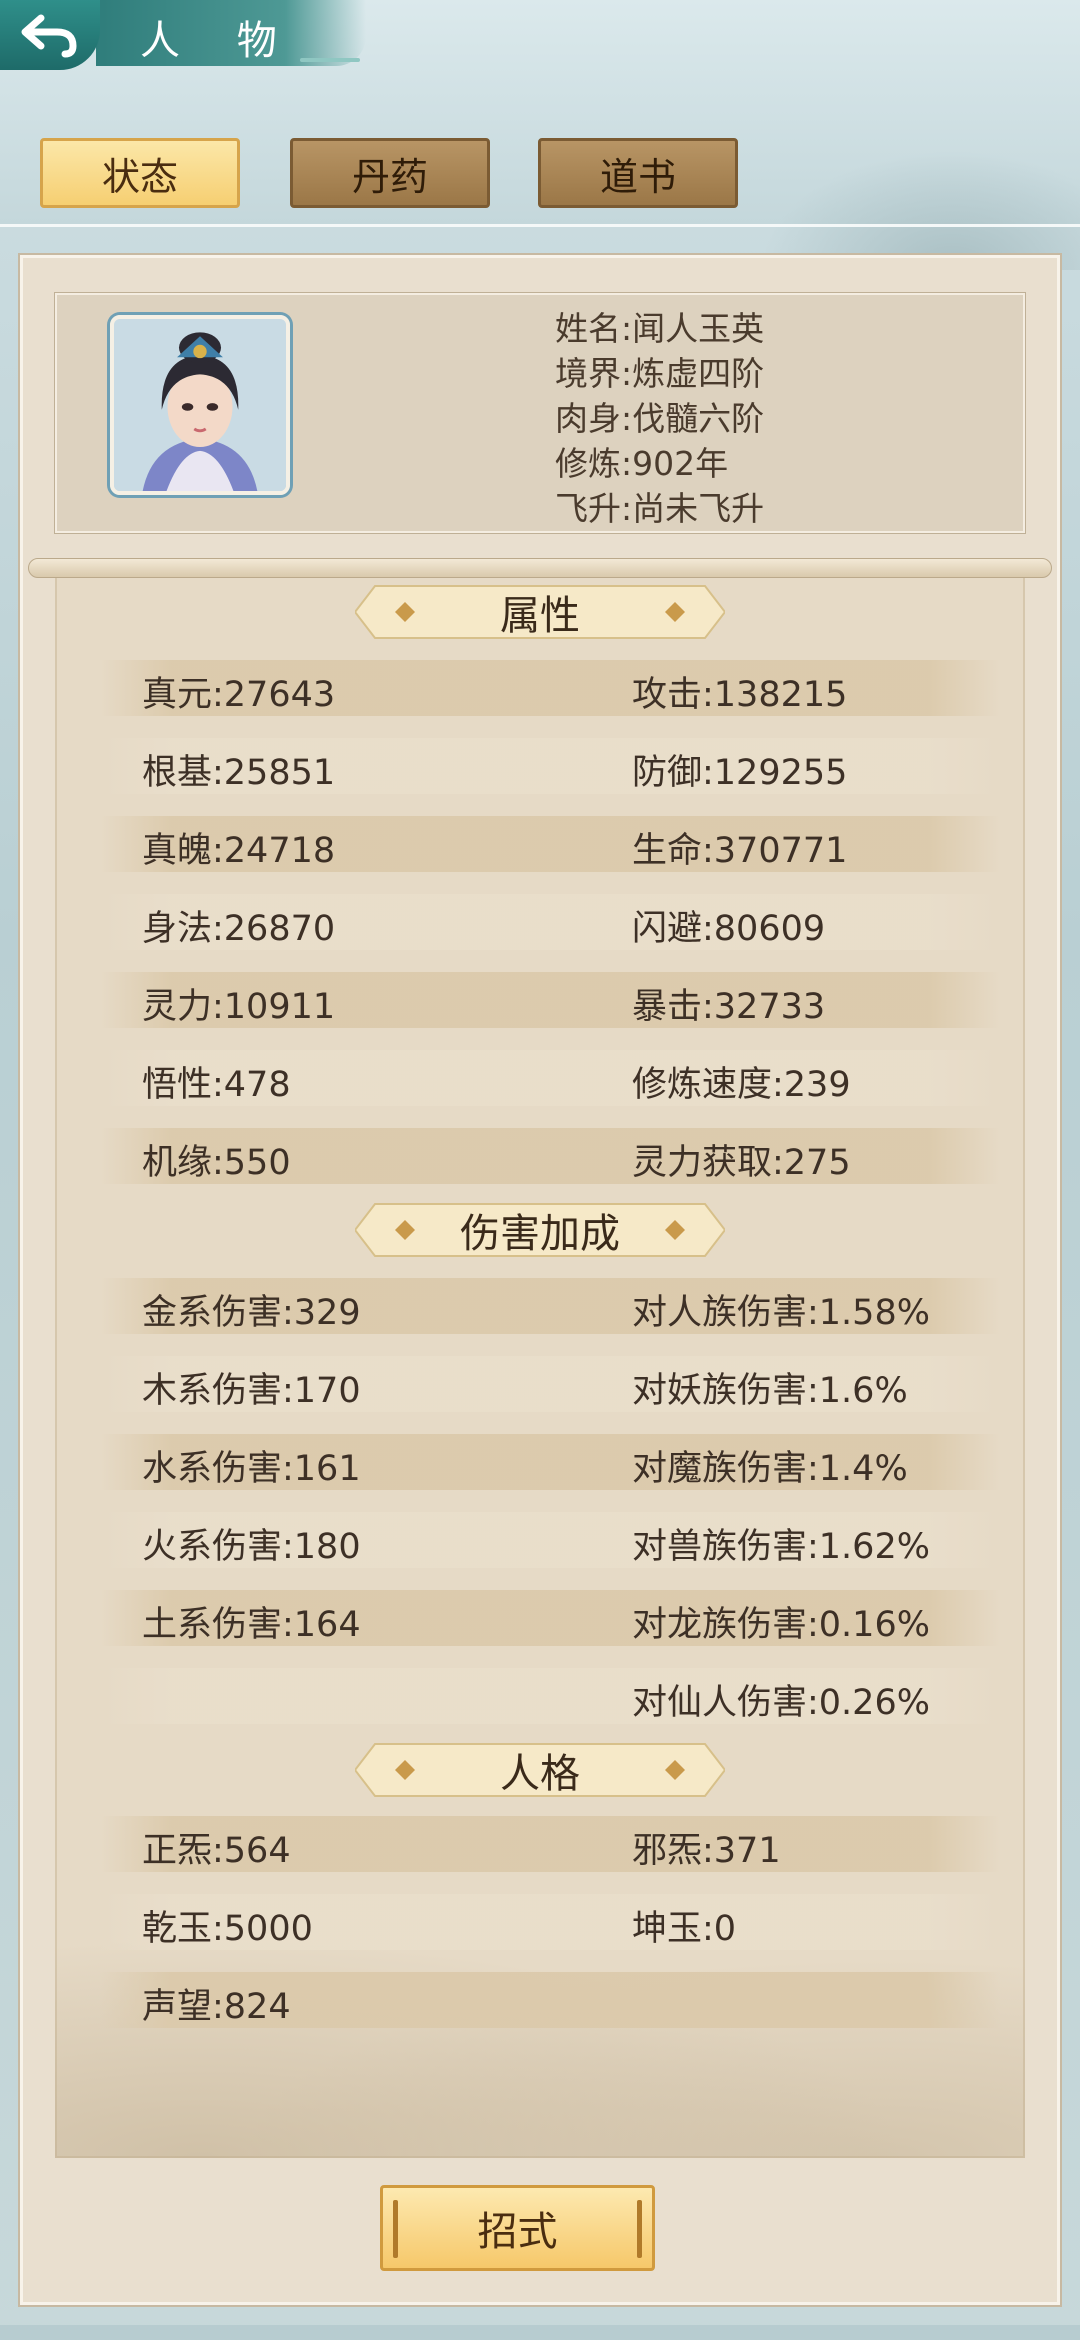 This screenshot has height=2340, width=1080. Describe the element at coordinates (660, 328) in the screenshot. I see `info-name: 姓名:闻人玉英` at that location.